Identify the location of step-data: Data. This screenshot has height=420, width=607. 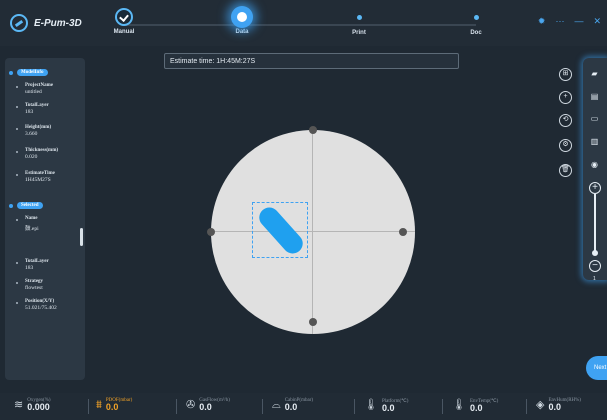
(242, 20).